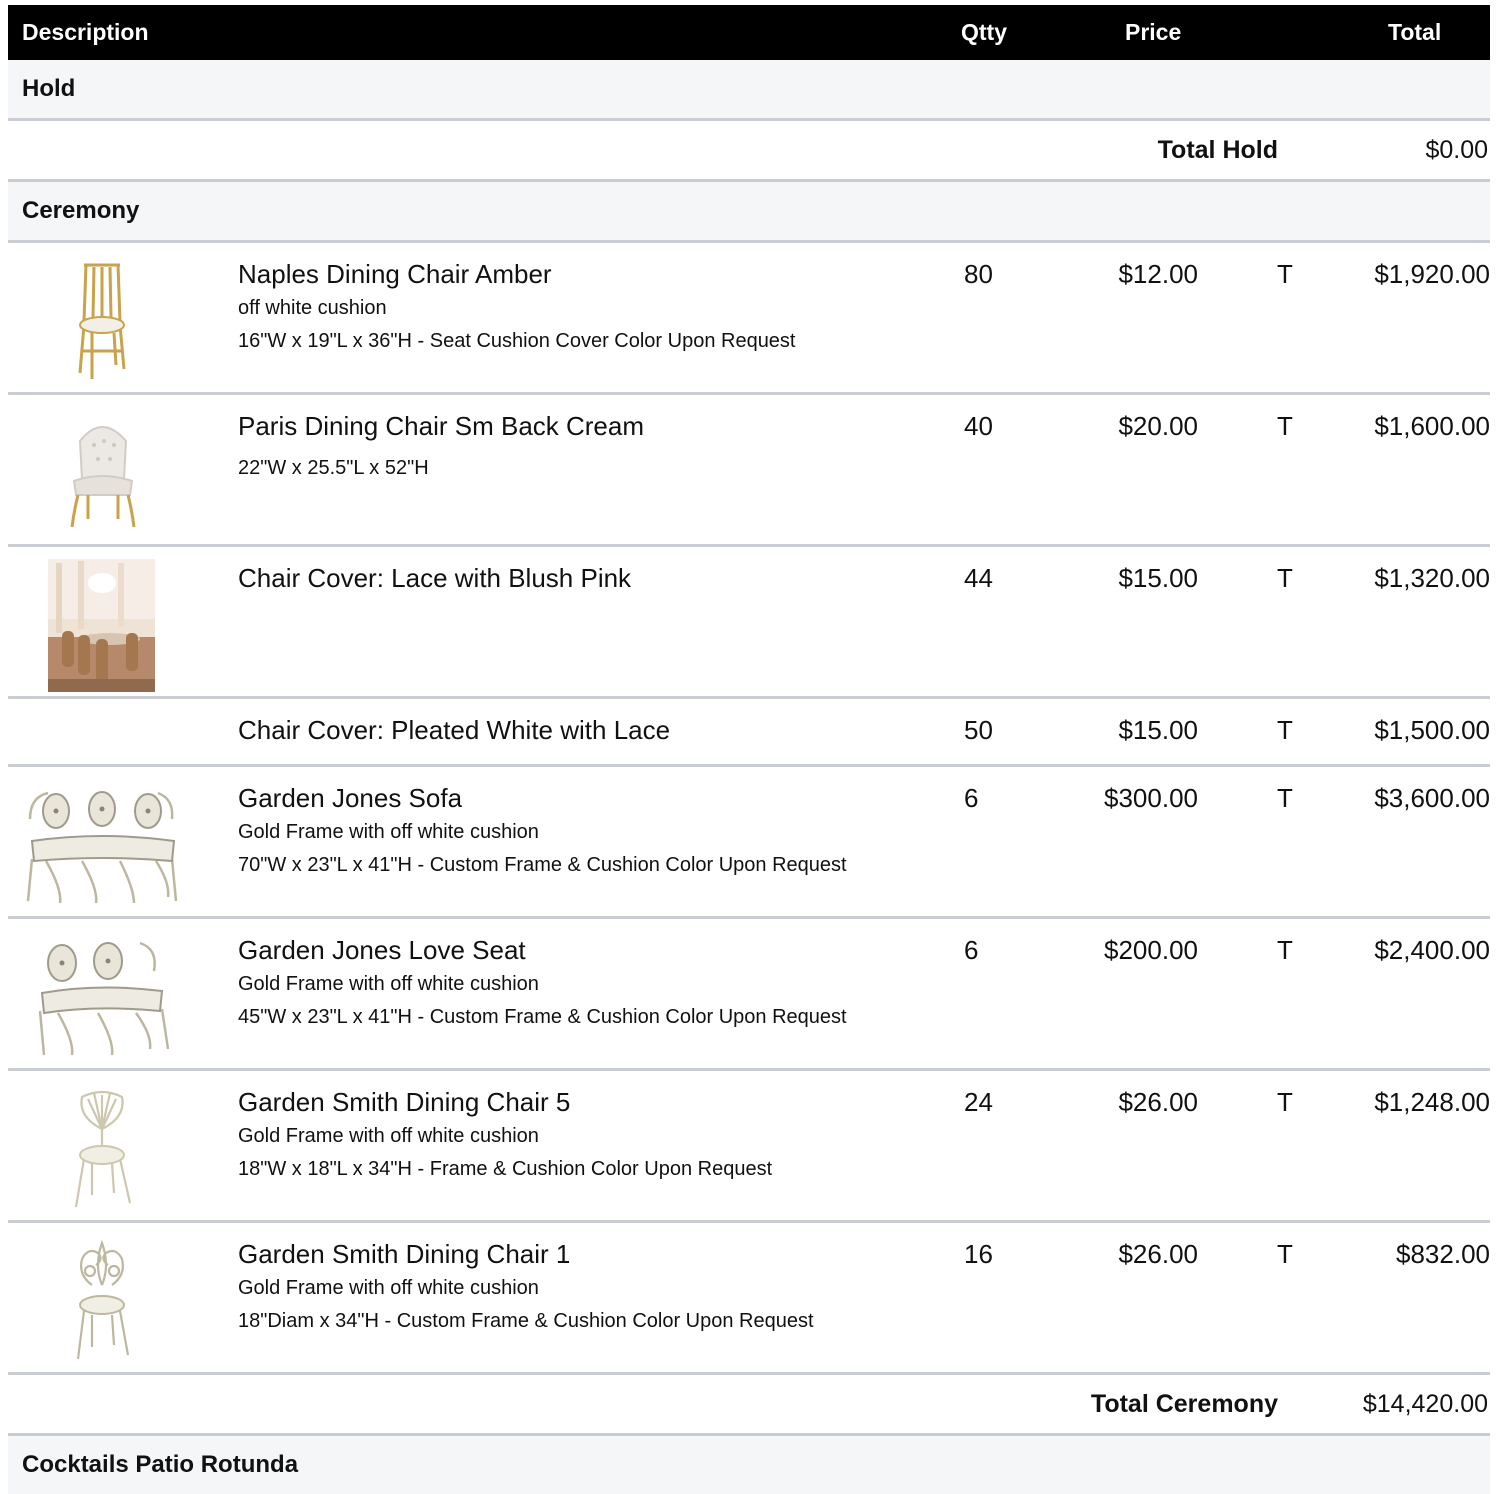 Image resolution: width=1504 pixels, height=1494 pixels. I want to click on item-qty: 24, so click(978, 1102).